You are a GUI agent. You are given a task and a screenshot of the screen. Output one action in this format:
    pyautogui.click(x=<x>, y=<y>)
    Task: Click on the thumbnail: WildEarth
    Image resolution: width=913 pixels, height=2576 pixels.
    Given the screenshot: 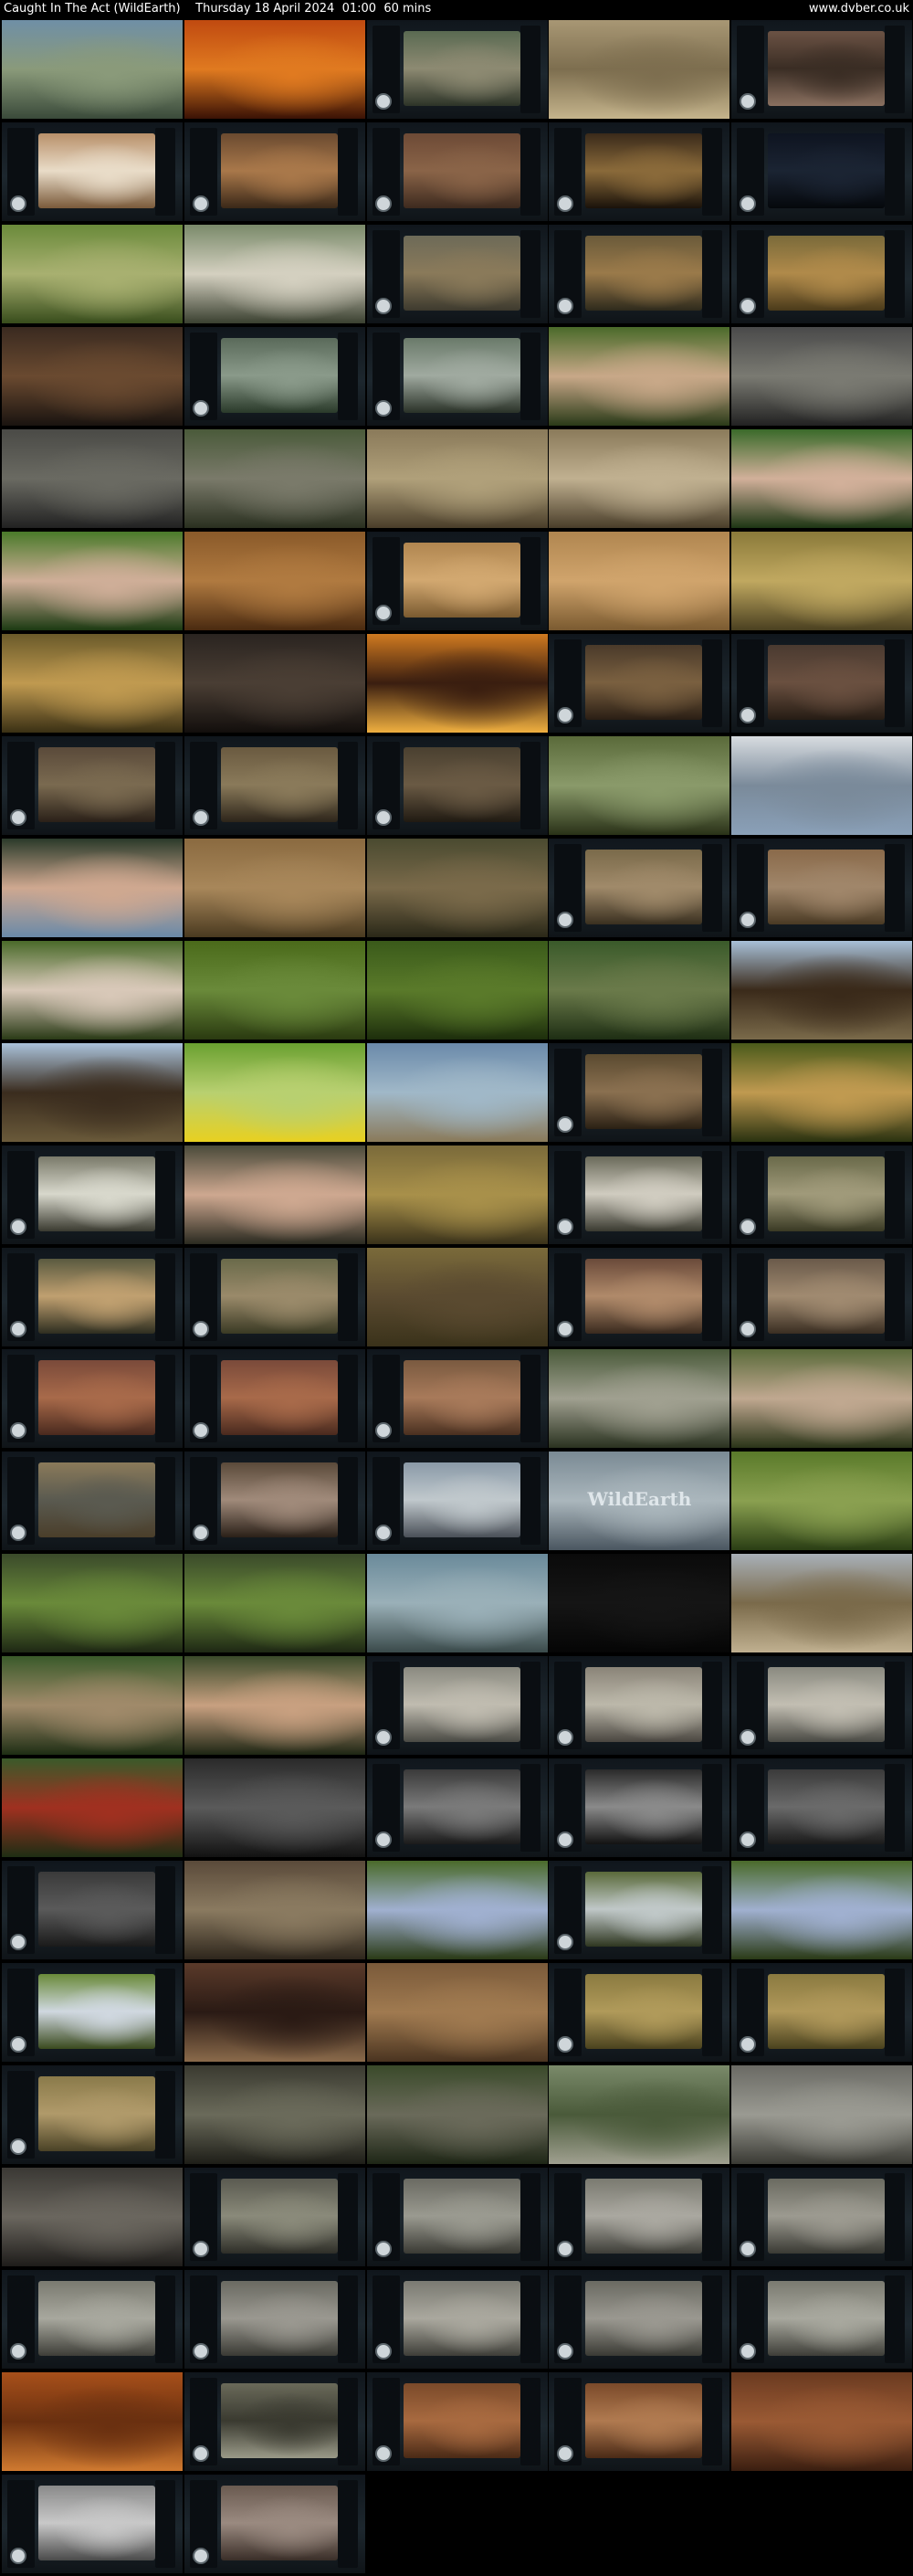 What is the action you would take?
    pyautogui.click(x=639, y=1501)
    